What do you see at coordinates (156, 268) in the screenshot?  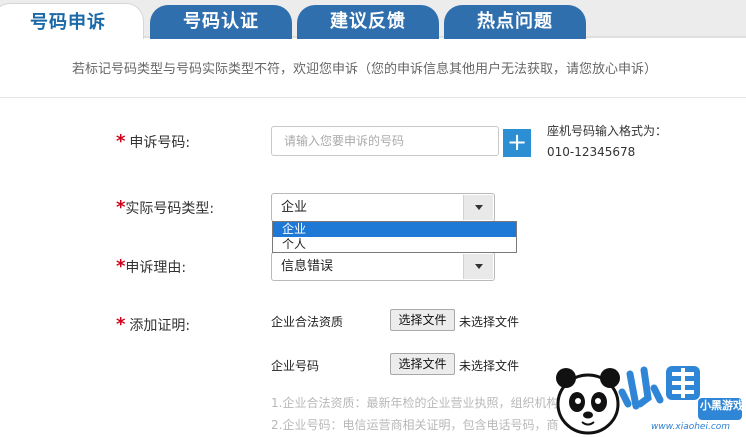 I see `reason-label-text: 申诉理由:` at bounding box center [156, 268].